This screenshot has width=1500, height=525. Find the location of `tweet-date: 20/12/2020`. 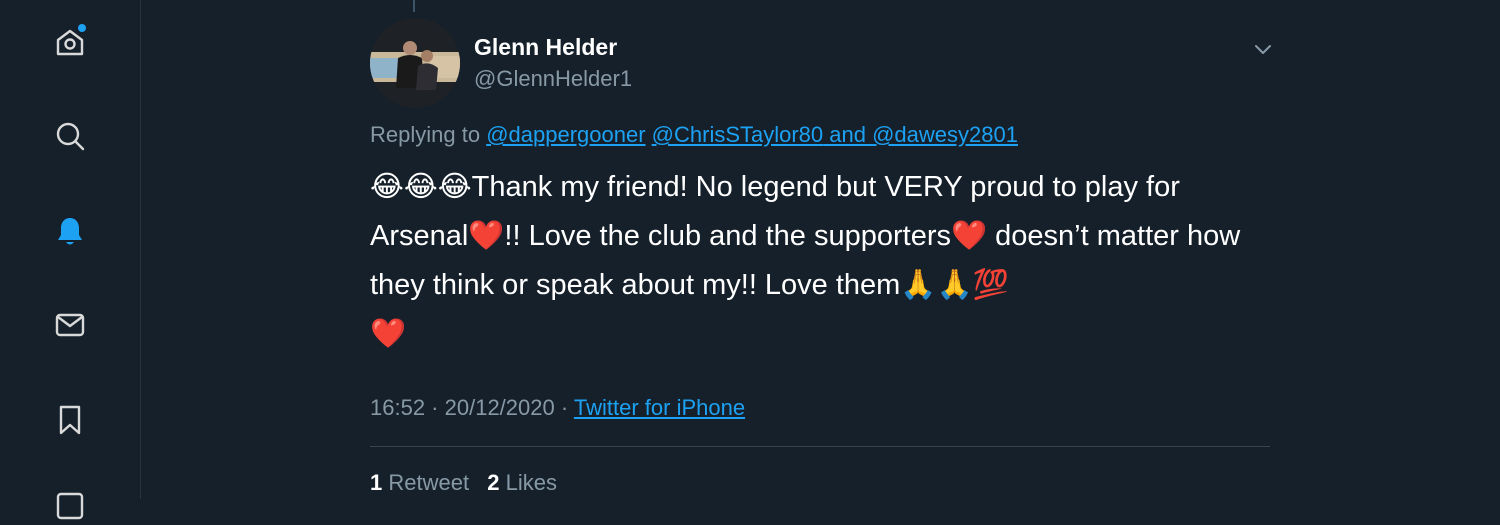

tweet-date: 20/12/2020 is located at coordinates (500, 407).